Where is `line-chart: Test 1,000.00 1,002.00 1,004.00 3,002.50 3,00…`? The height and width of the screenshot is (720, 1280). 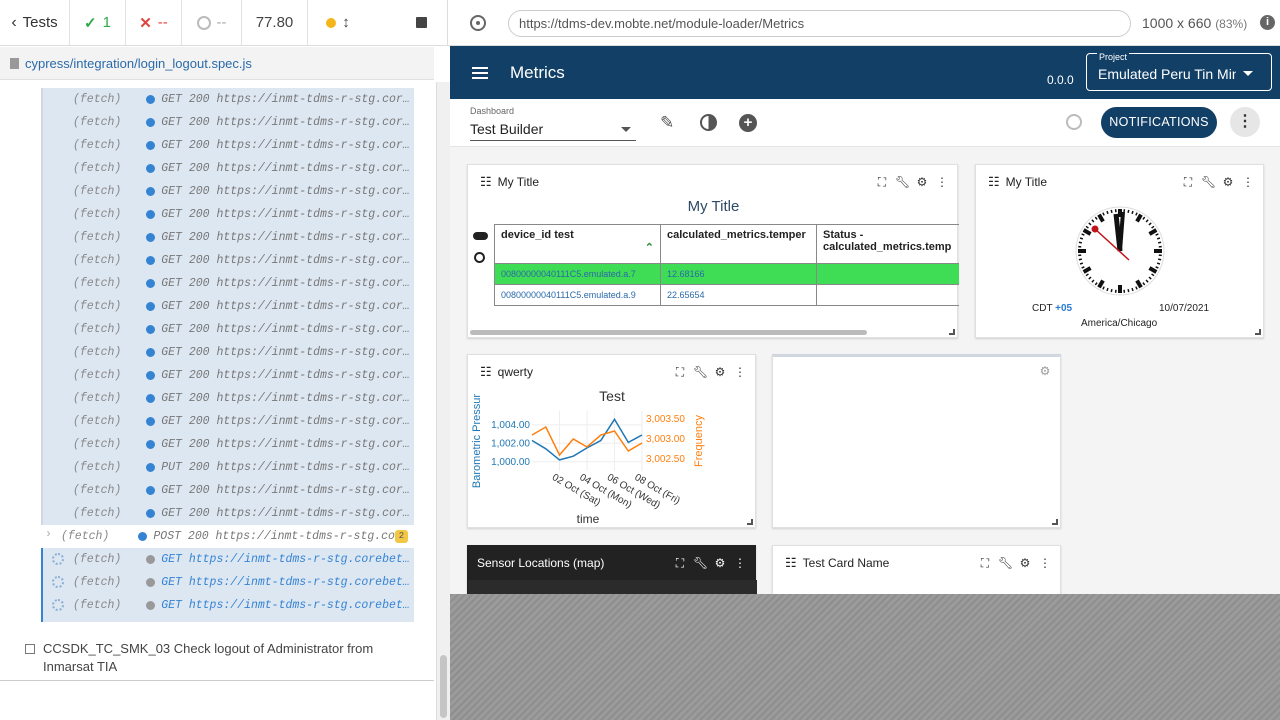
line-chart: Test 1,000.00 1,002.00 1,004.00 3,002.50 3,00… is located at coordinates (612, 456).